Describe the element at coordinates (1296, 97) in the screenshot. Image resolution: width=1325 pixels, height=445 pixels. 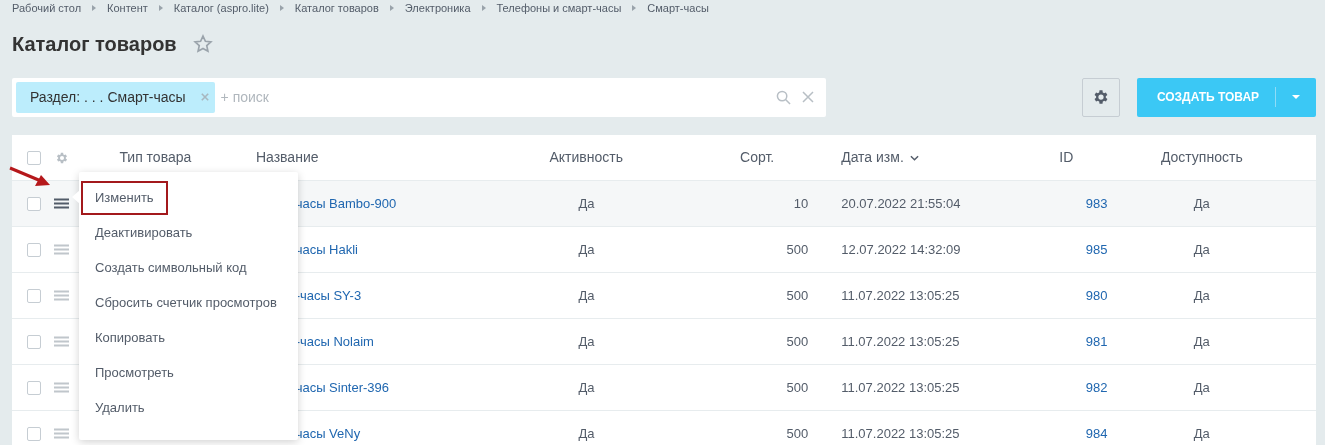
I see `caret-icon` at that location.